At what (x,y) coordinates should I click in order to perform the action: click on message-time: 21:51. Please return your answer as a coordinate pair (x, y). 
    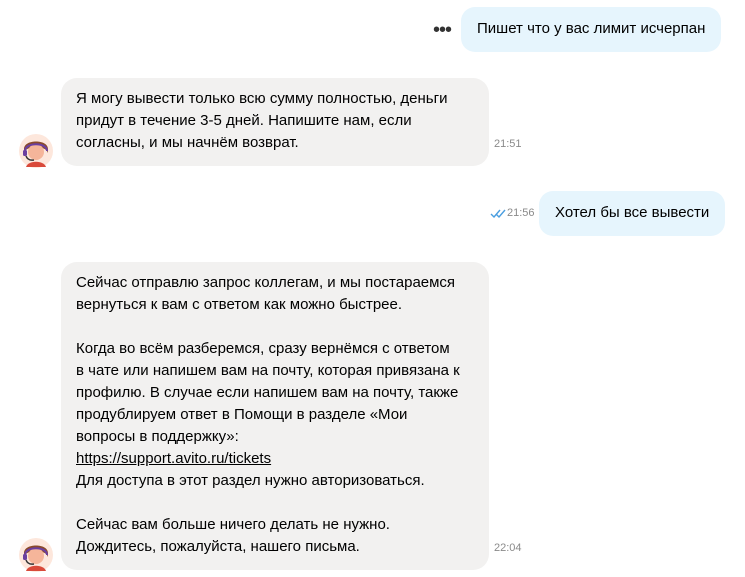
    Looking at the image, I should click on (508, 144).